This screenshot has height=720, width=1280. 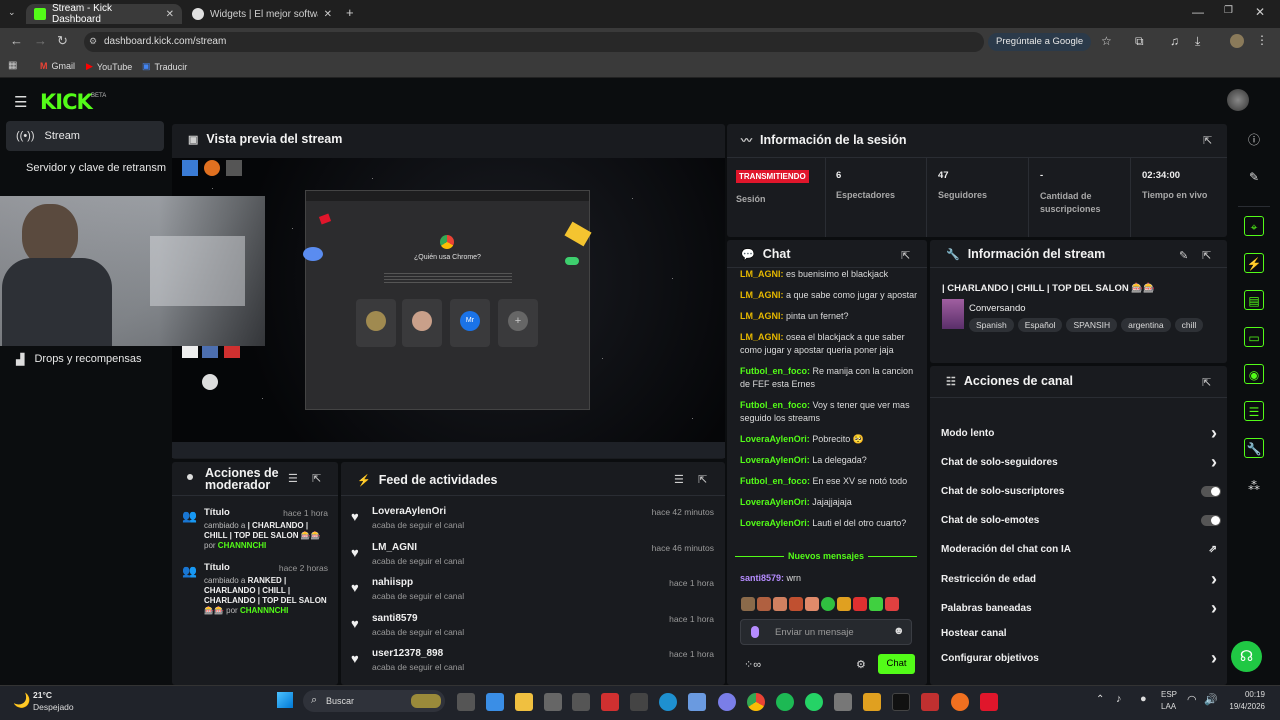 What do you see at coordinates (1081, 658) in the screenshot?
I see `channel-action-row: Configurar objetivos ›` at bounding box center [1081, 658].